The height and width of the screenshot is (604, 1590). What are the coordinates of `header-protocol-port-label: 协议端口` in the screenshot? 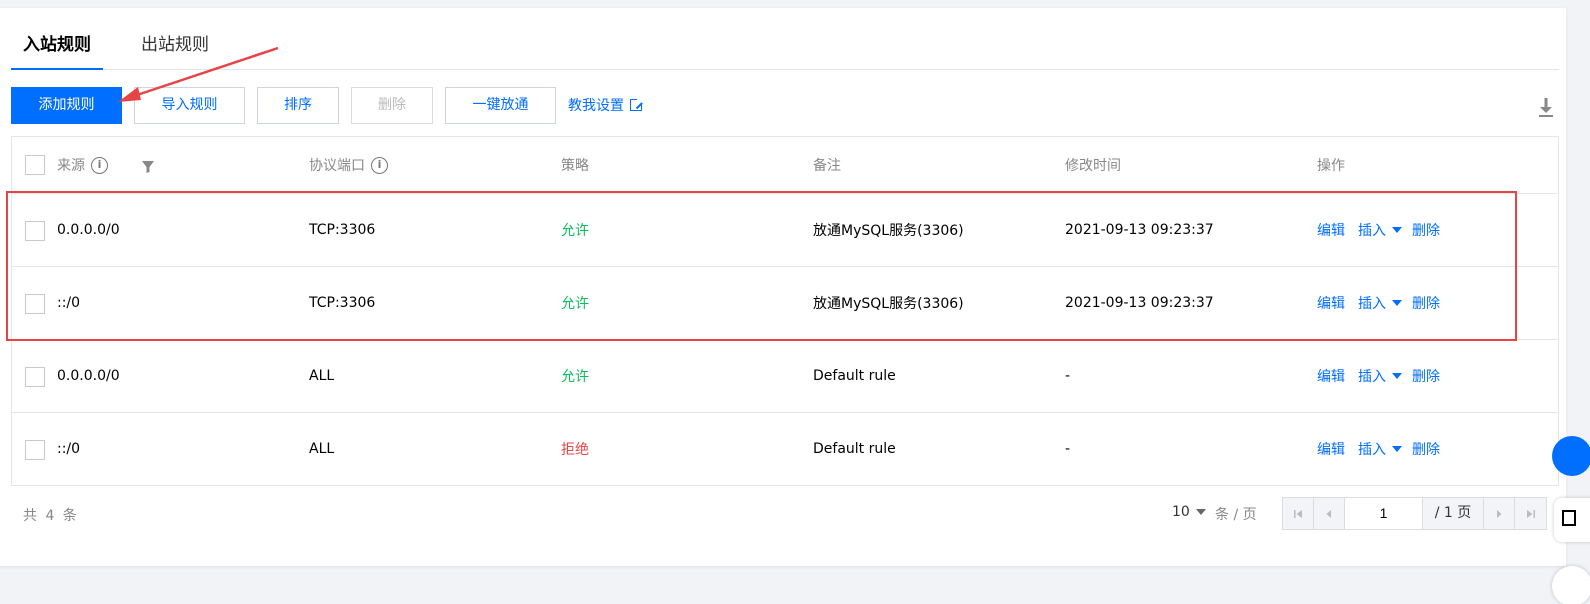 It's located at (337, 166).